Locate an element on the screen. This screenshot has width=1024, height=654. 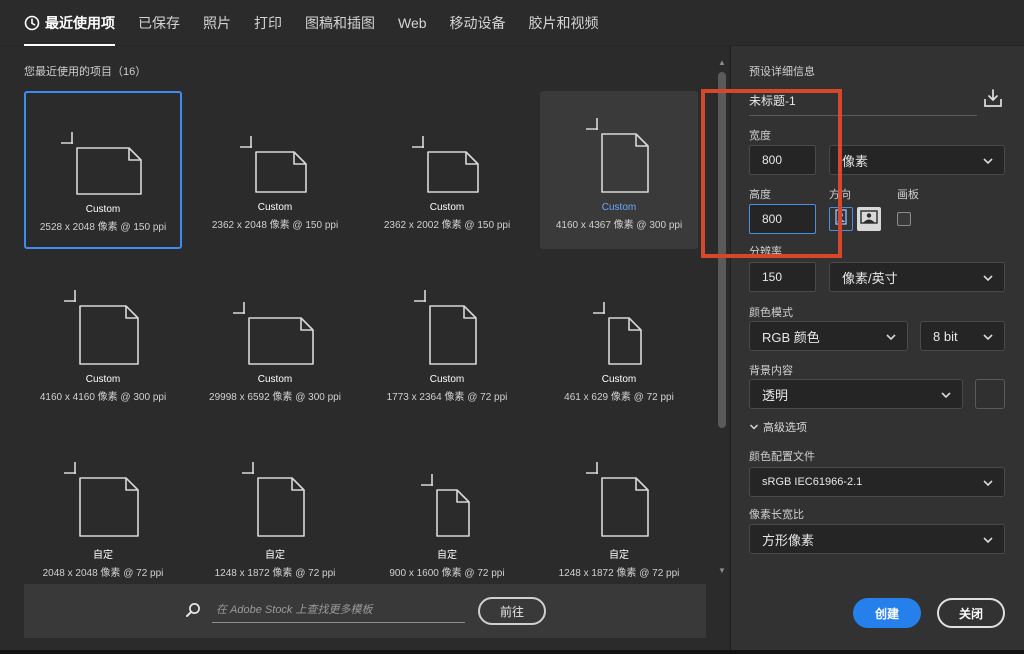
portrait-orientation-button is located at coordinates (841, 219).